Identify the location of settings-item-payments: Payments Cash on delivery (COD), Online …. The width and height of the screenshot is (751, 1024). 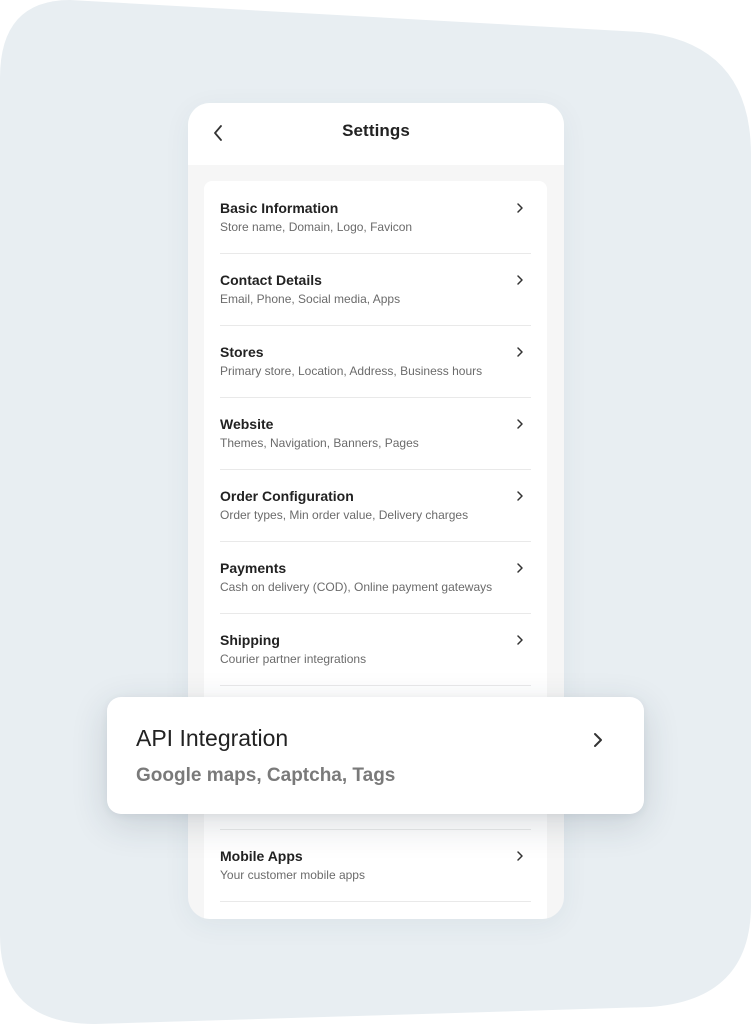
(375, 577).